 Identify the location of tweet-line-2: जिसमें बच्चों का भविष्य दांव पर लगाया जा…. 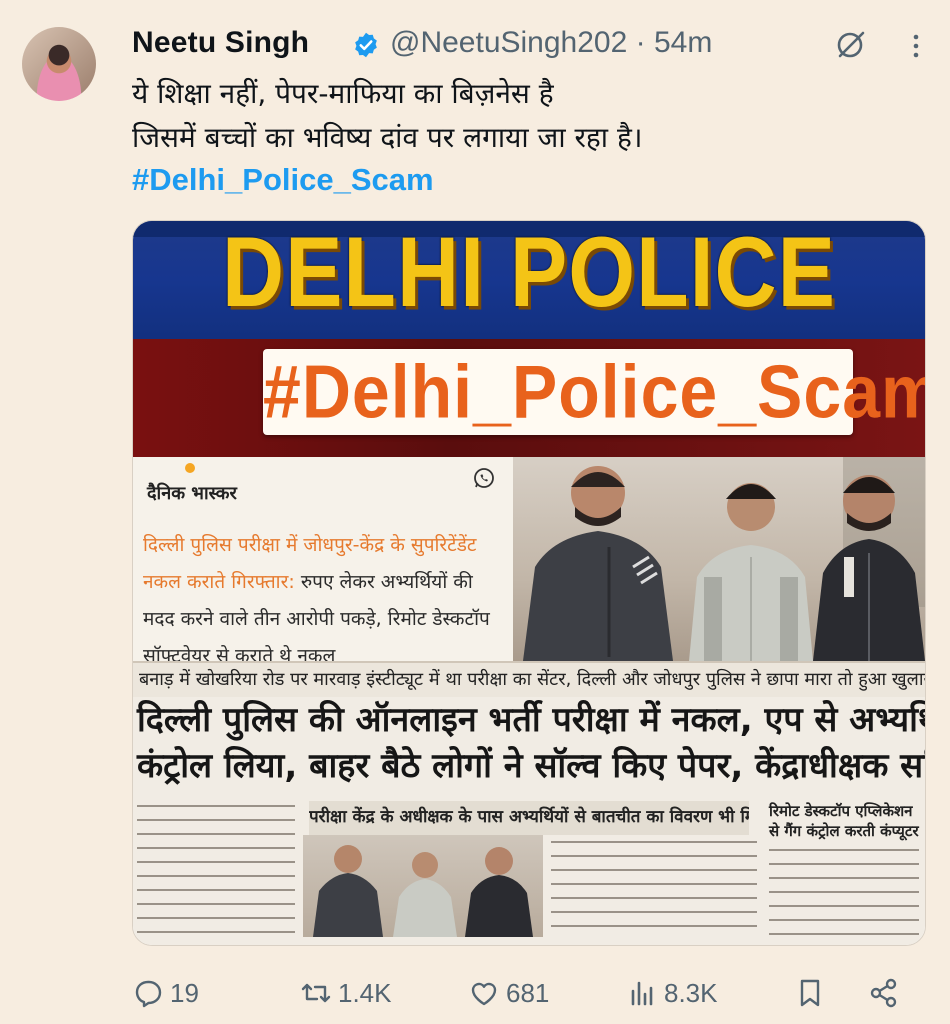
(387, 137).